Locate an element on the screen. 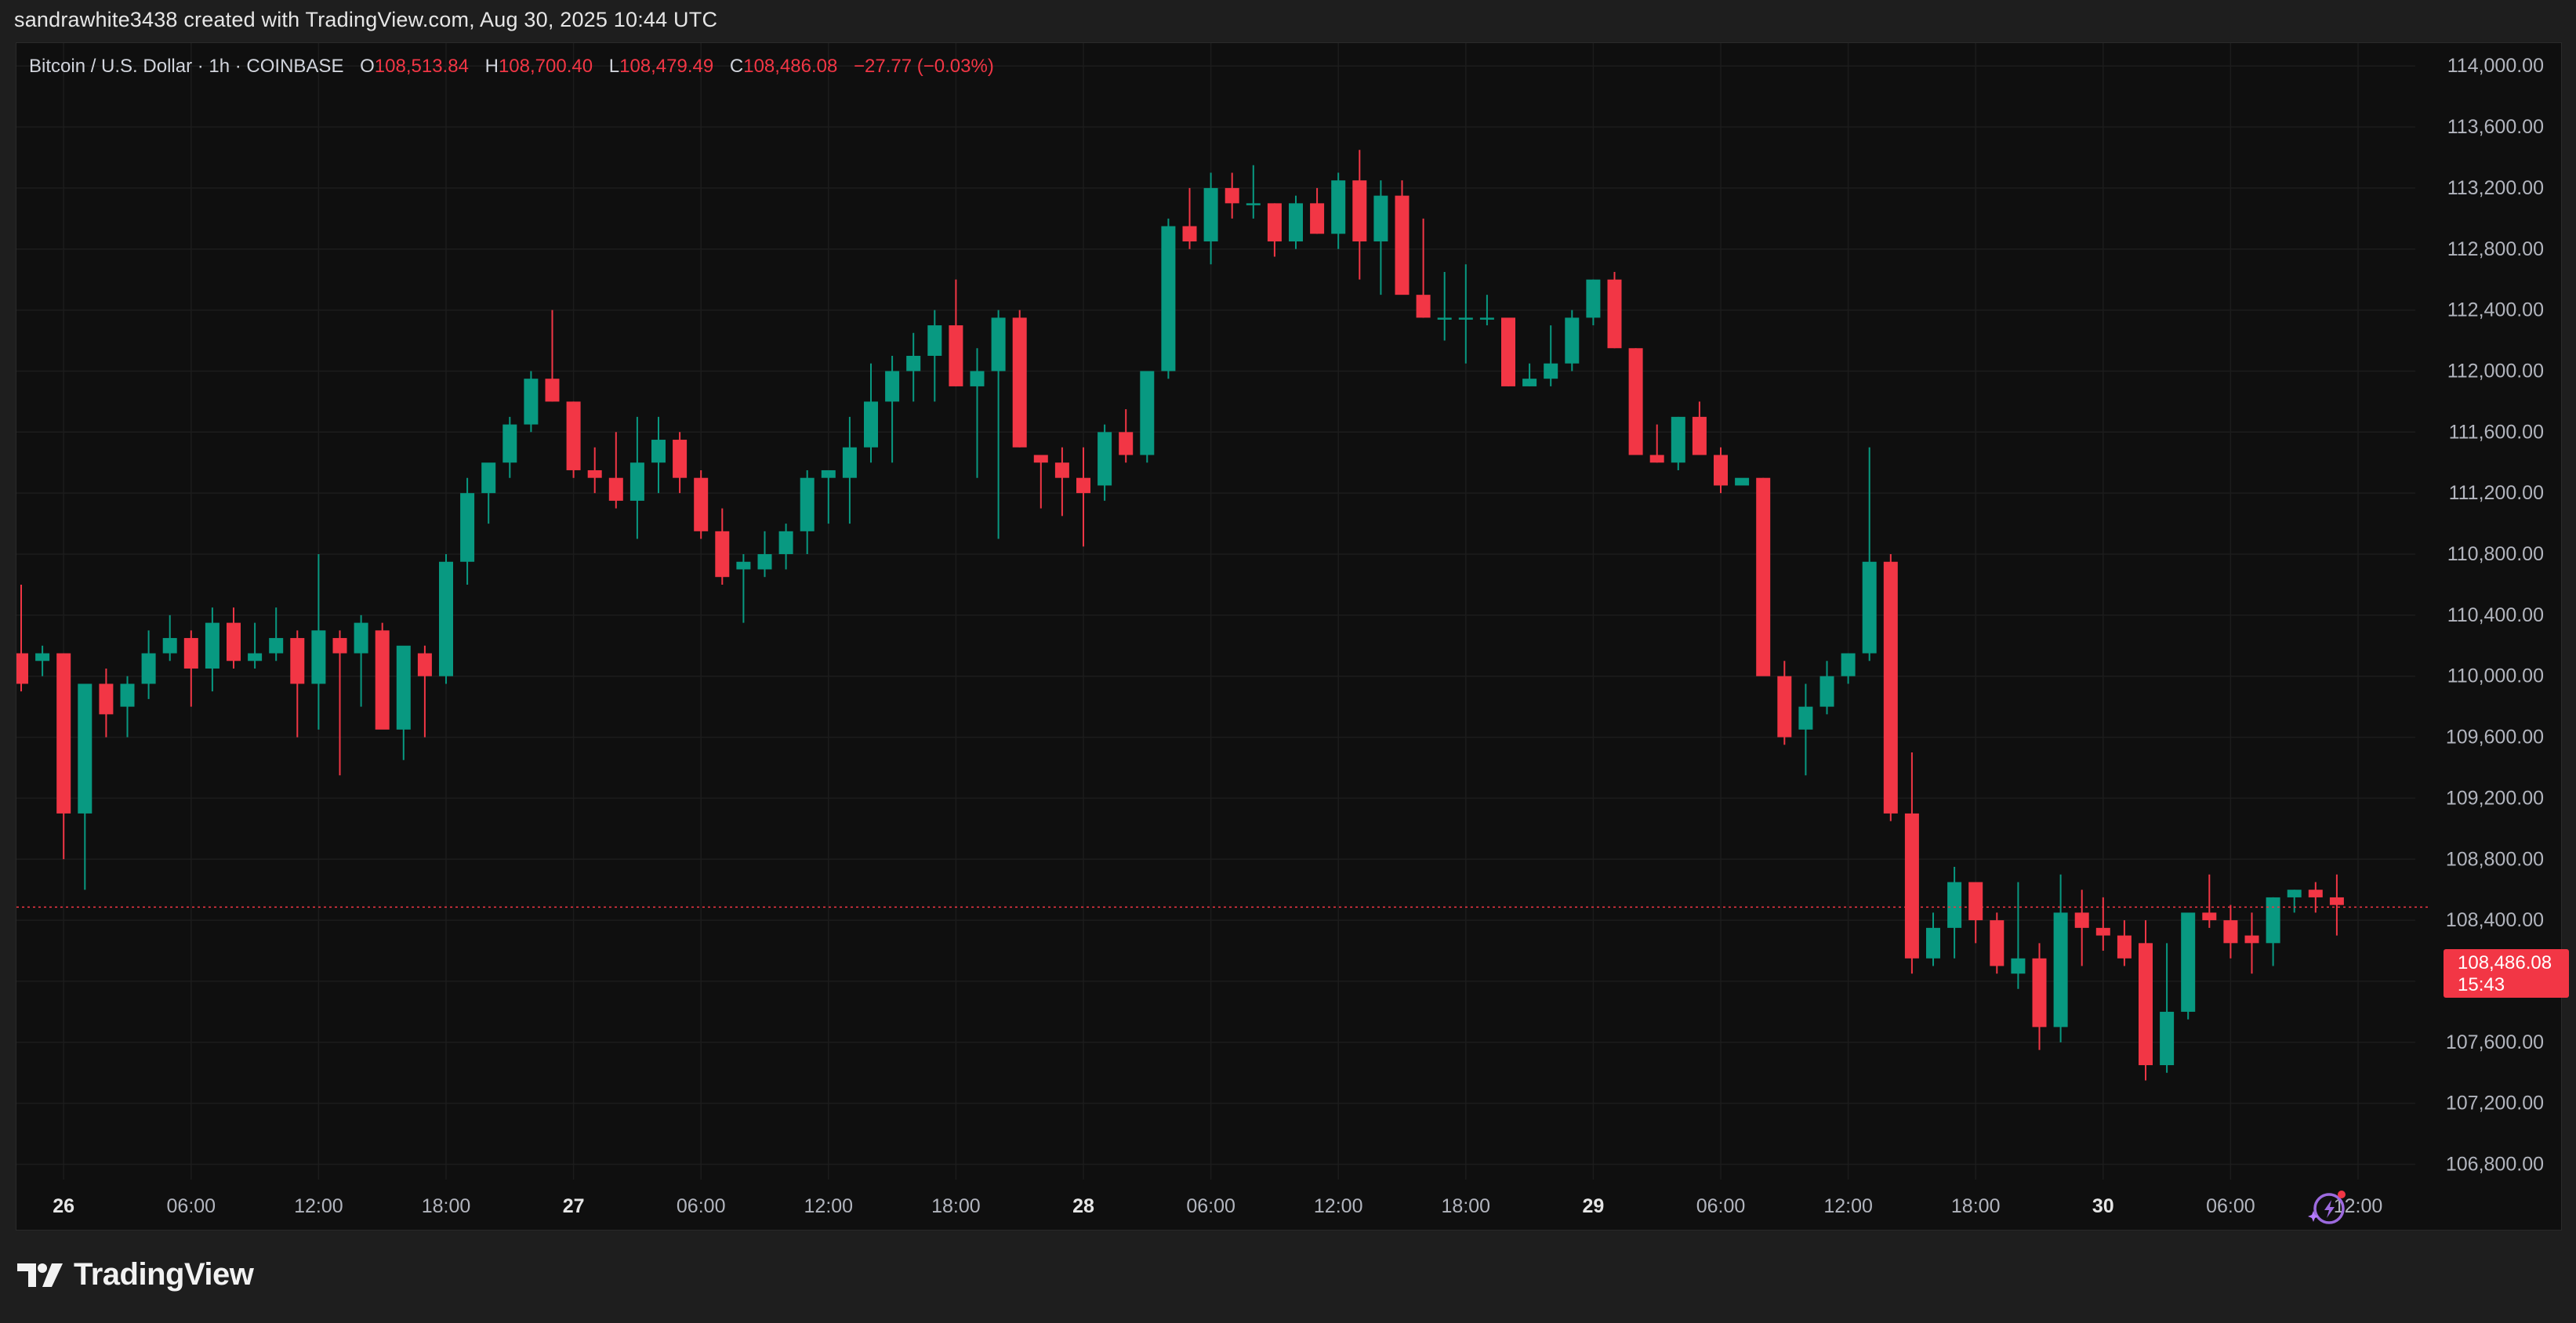 The width and height of the screenshot is (2576, 1323). sparkle-assistant-icon is located at coordinates (2327, 1207).